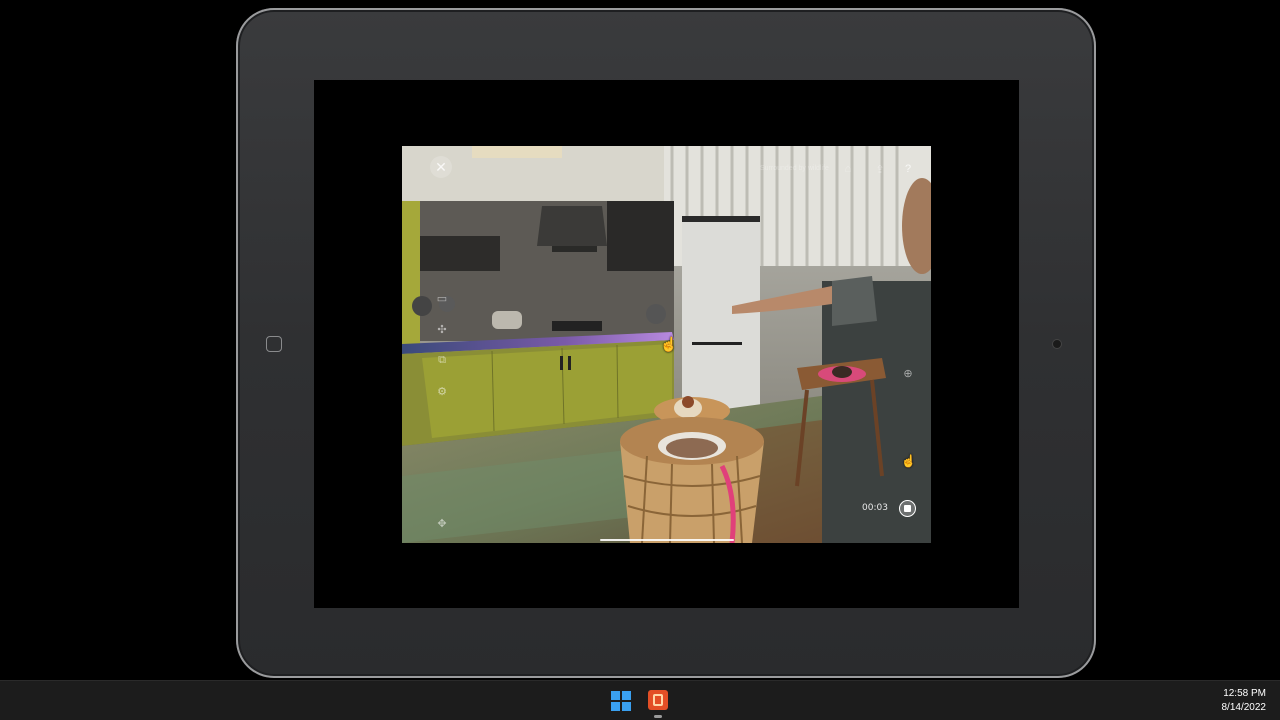  Describe the element at coordinates (669, 344) in the screenshot. I see `hand-cursor-icon: ☝` at that location.